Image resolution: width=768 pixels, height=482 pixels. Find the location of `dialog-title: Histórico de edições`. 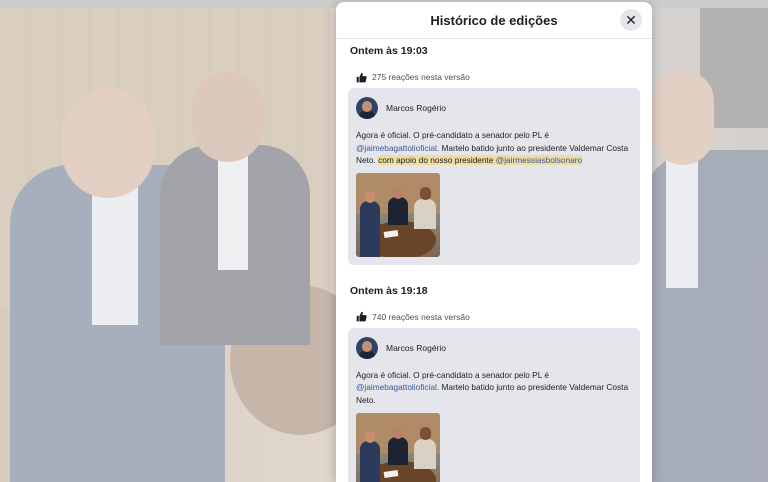

dialog-title: Histórico de edições is located at coordinates (494, 20).